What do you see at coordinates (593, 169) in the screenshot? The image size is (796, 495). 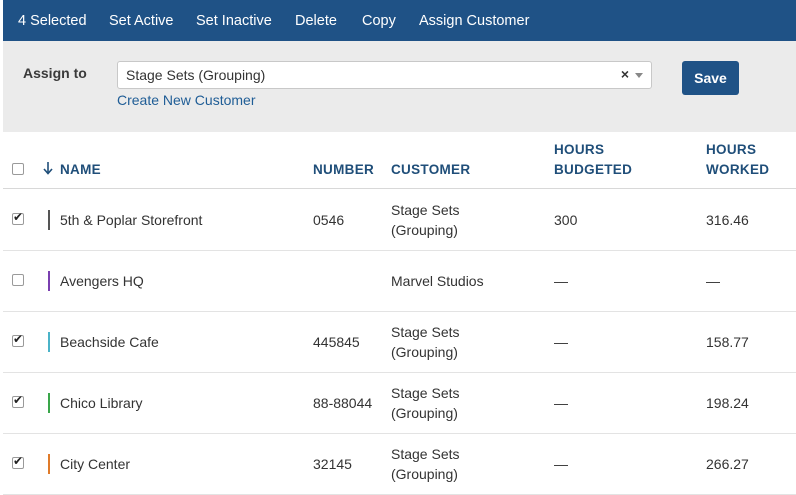 I see `column-header-hours-budgeted-line2: BUDGETED` at bounding box center [593, 169].